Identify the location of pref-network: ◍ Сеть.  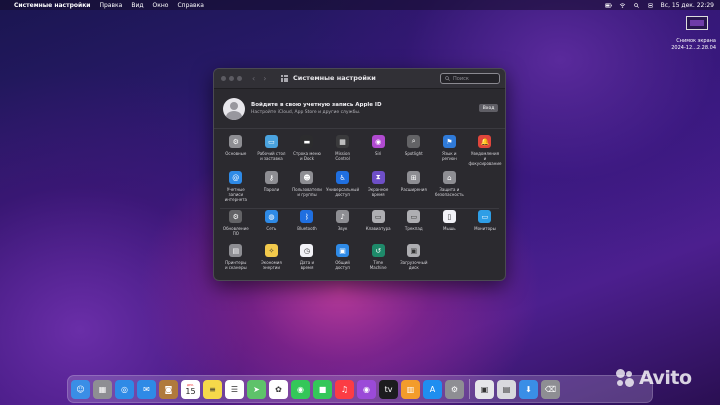
(272, 227).